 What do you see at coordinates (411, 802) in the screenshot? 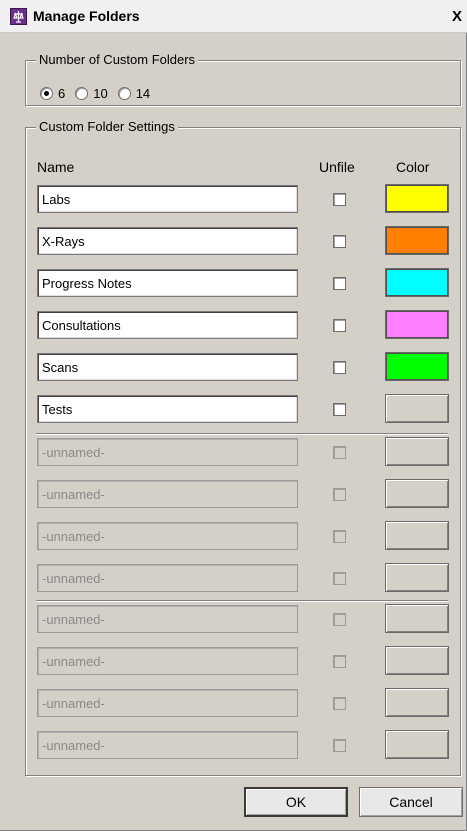
I see `cancel-button: Cancel` at bounding box center [411, 802].